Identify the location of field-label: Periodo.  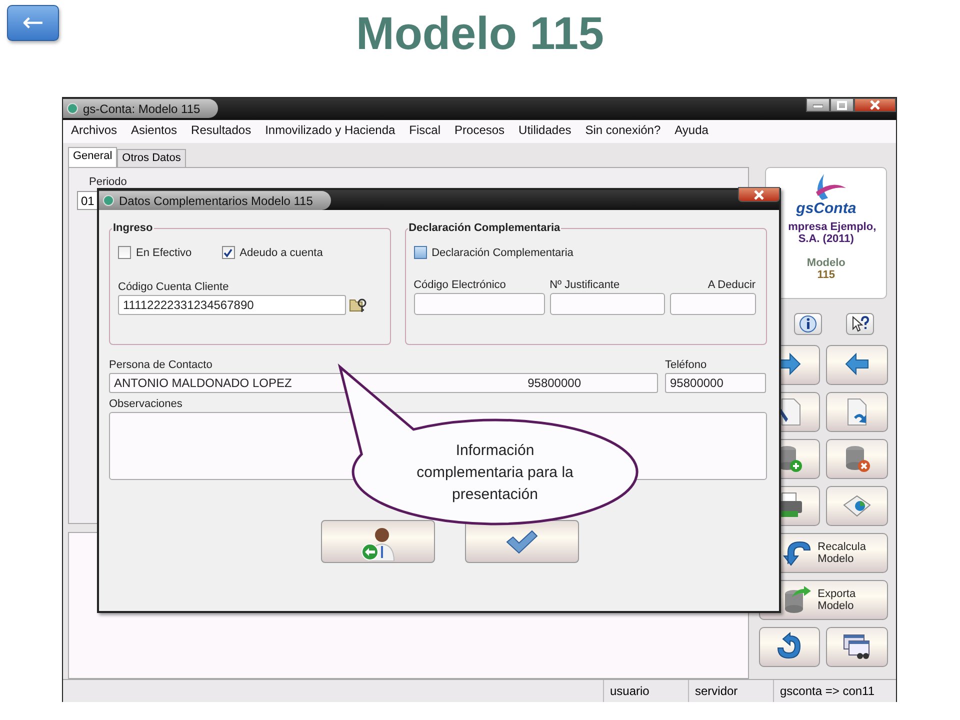
(108, 182).